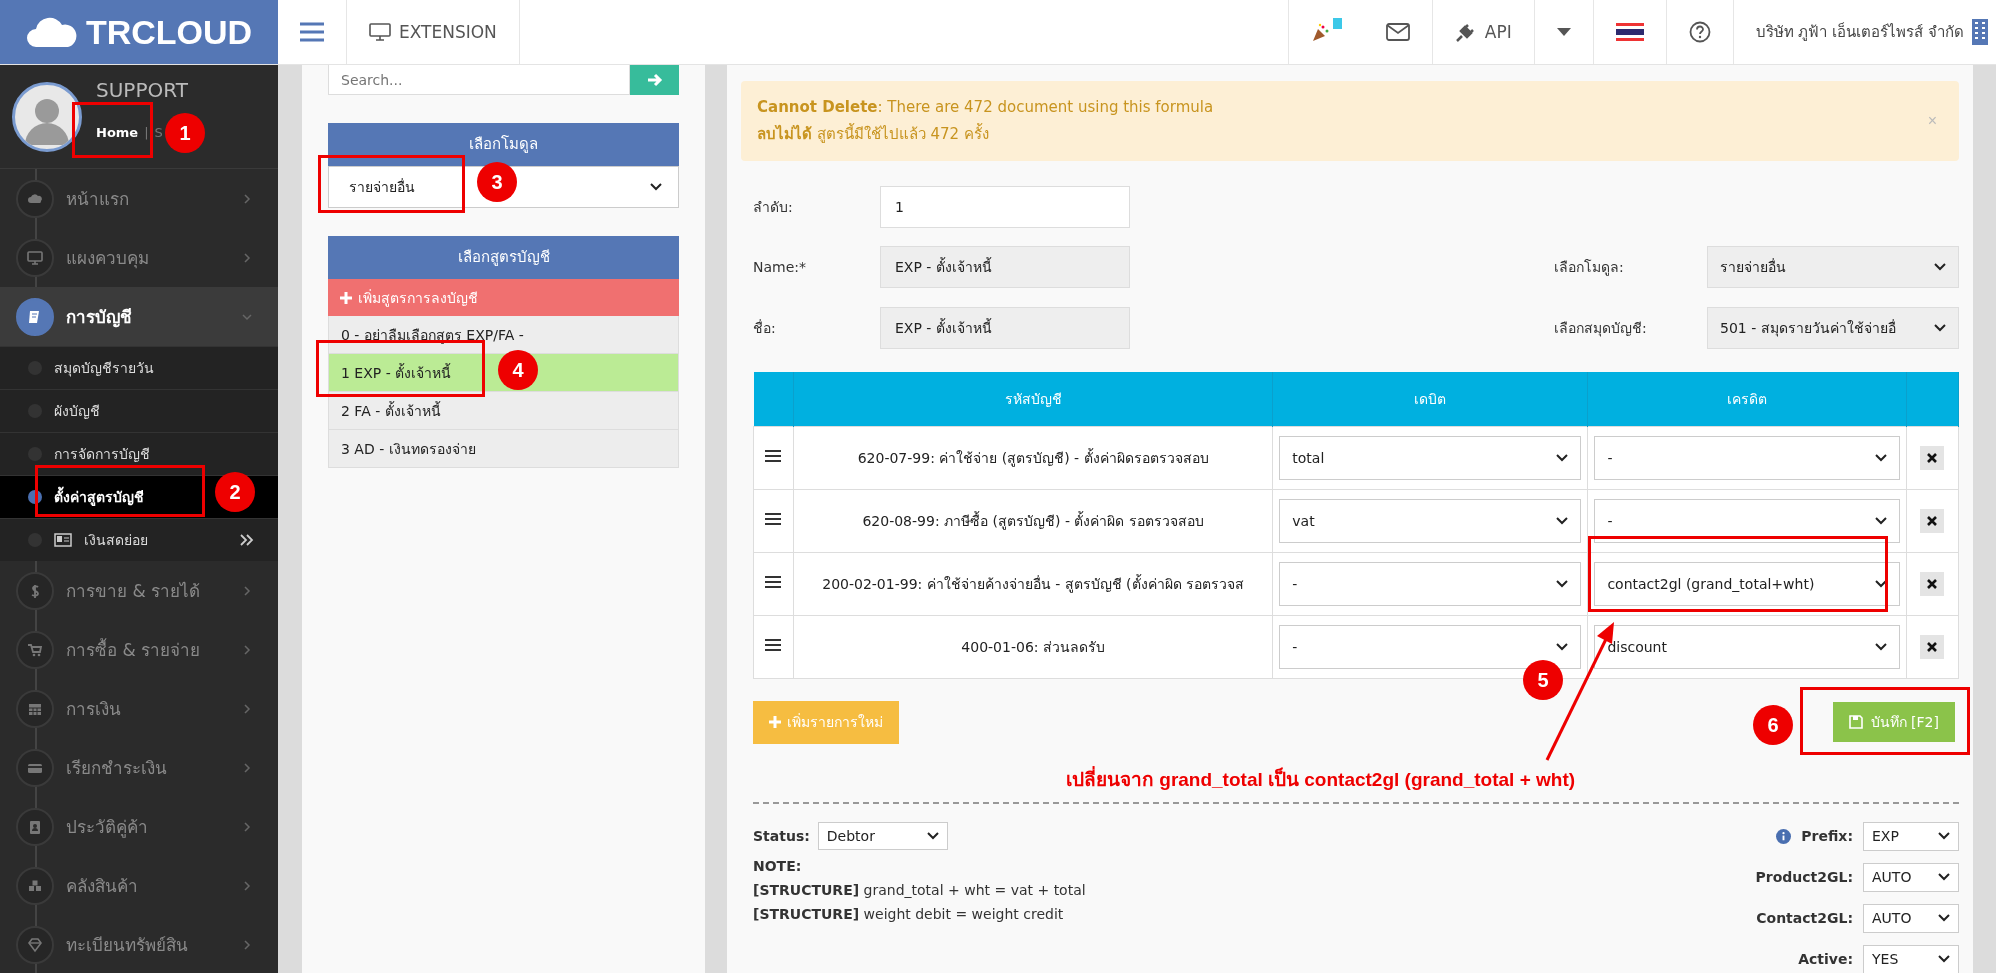  I want to click on logo: TRCLOUD, so click(139, 32).